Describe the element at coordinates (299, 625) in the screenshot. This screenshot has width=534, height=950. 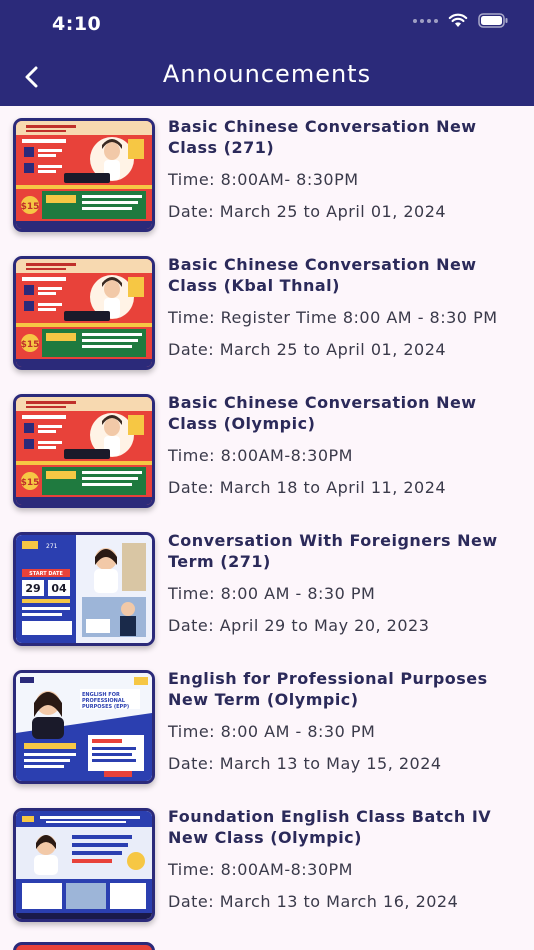
I see `announcement-date: Date: April 29 to May 20, 2023` at that location.